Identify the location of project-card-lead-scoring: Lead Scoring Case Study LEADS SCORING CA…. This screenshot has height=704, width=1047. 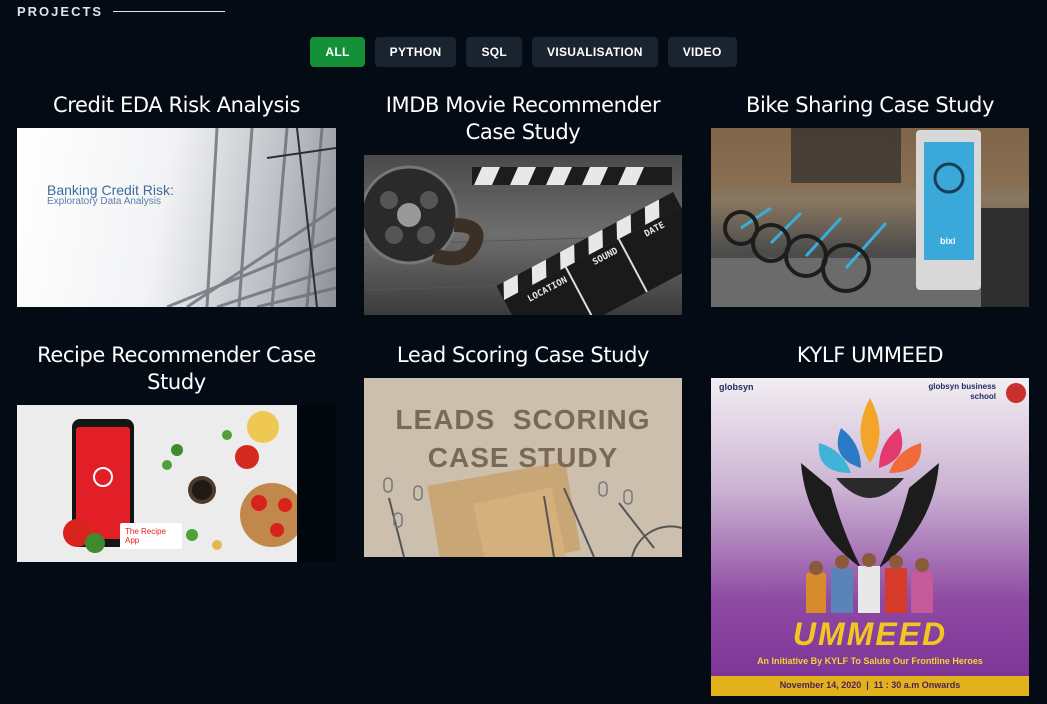
(523, 449).